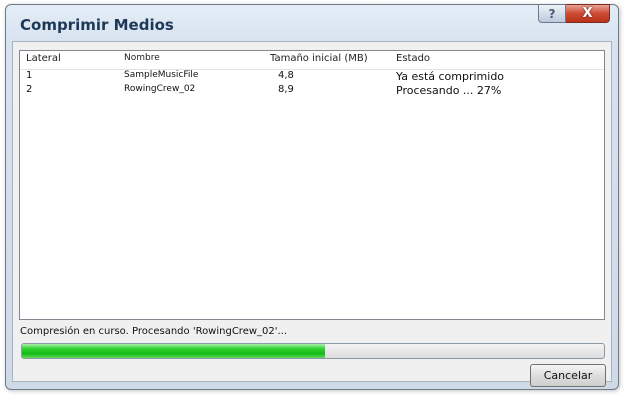  I want to click on window-controls: ? X, so click(574, 13).